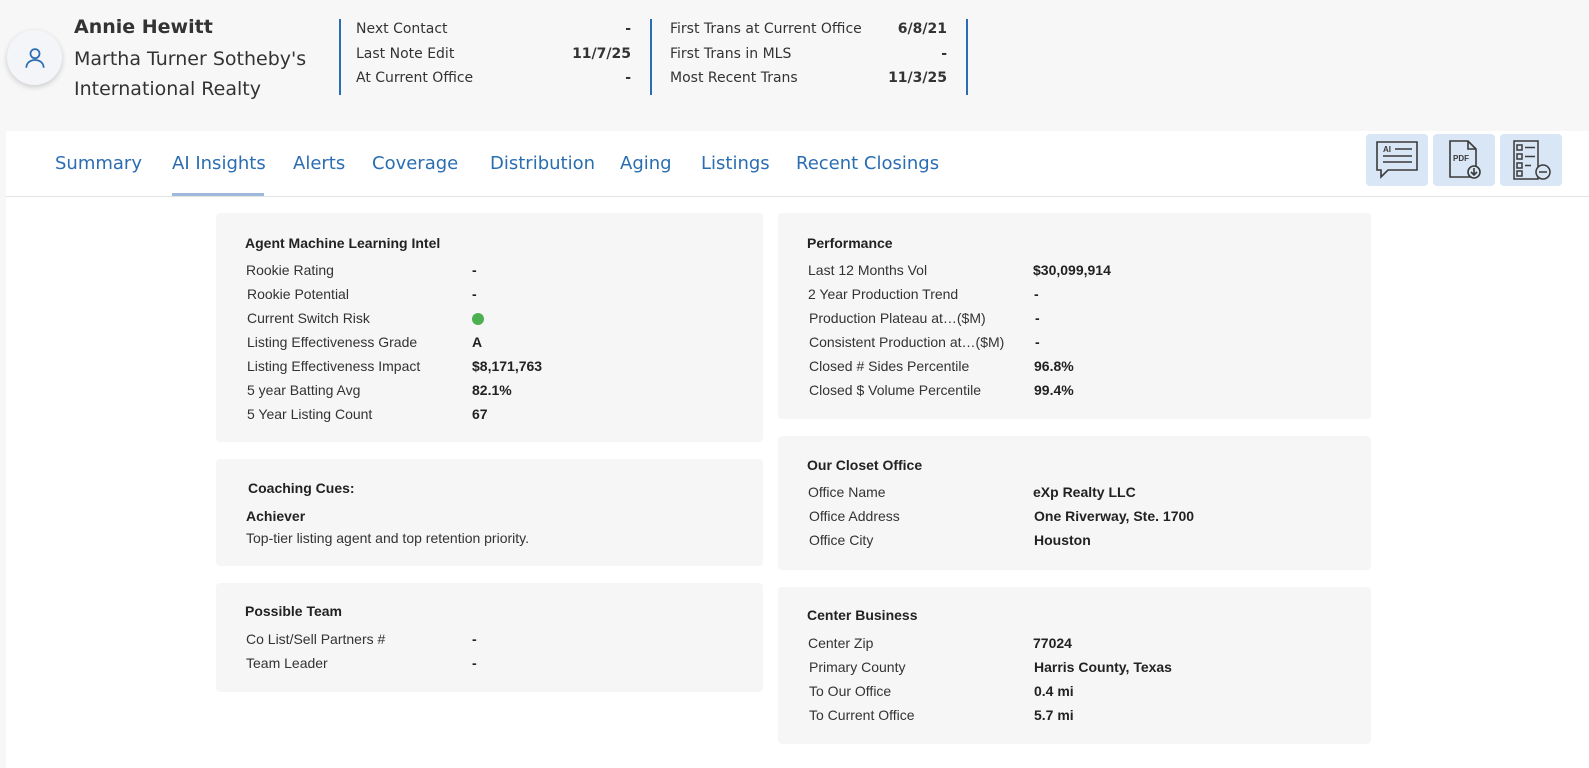  I want to click on stat-value: 11/7/25, so click(601, 54).